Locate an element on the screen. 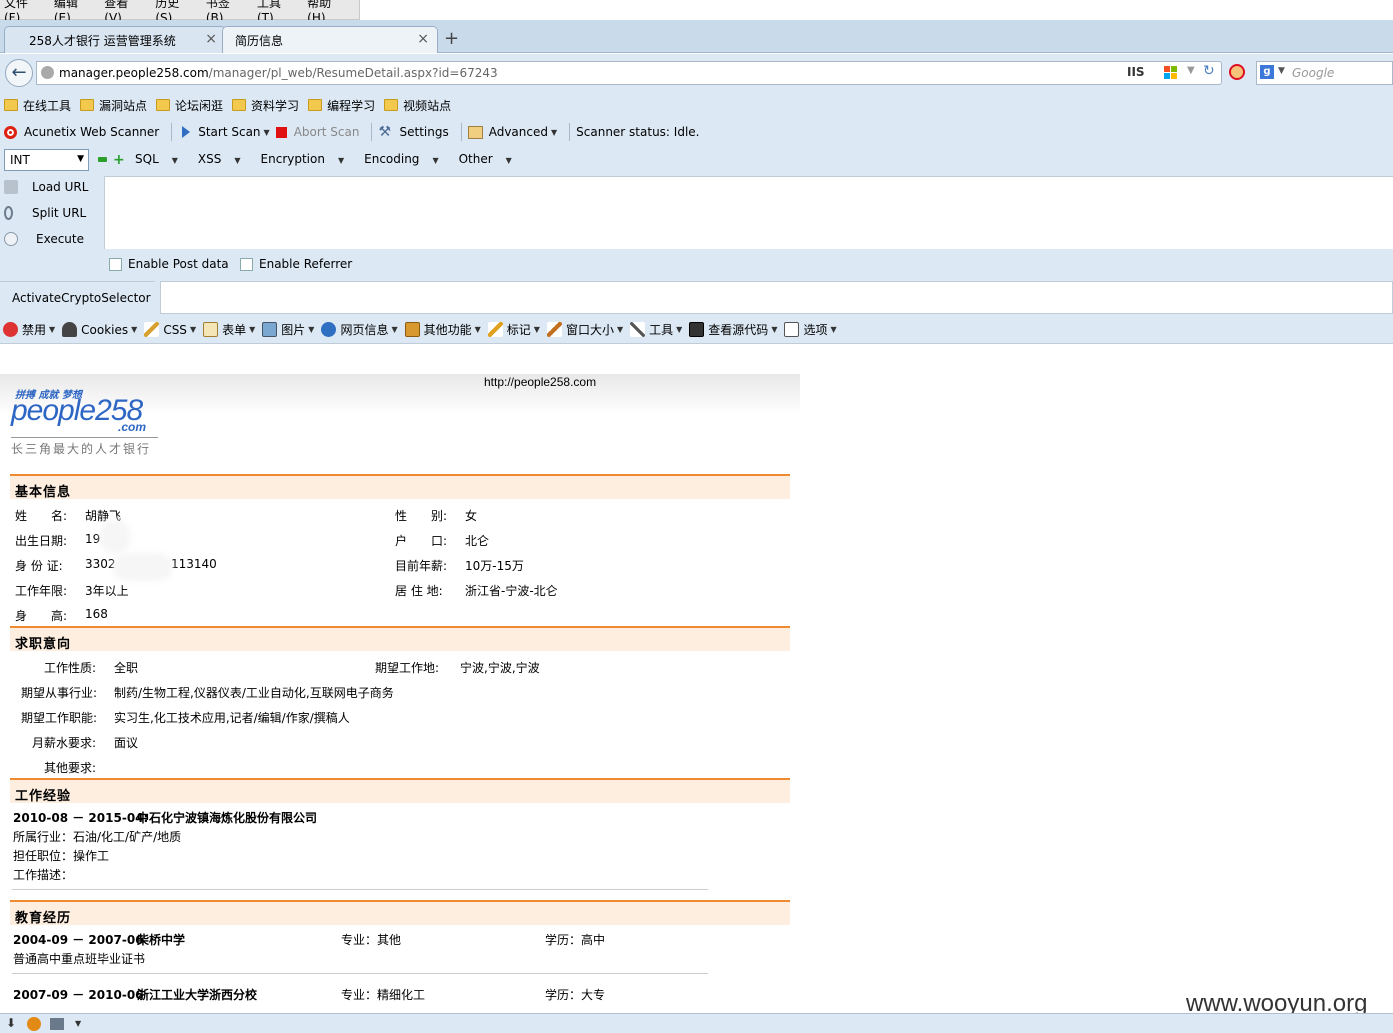 This screenshot has height=1033, width=1393. devbar-cookies: Cookies ▼ is located at coordinates (99, 329).